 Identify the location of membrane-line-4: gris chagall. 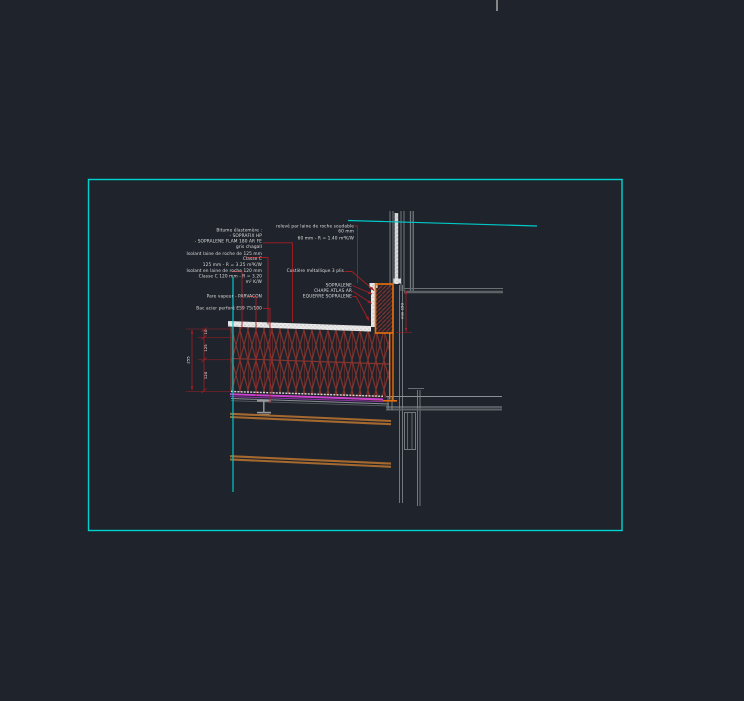
(249, 247).